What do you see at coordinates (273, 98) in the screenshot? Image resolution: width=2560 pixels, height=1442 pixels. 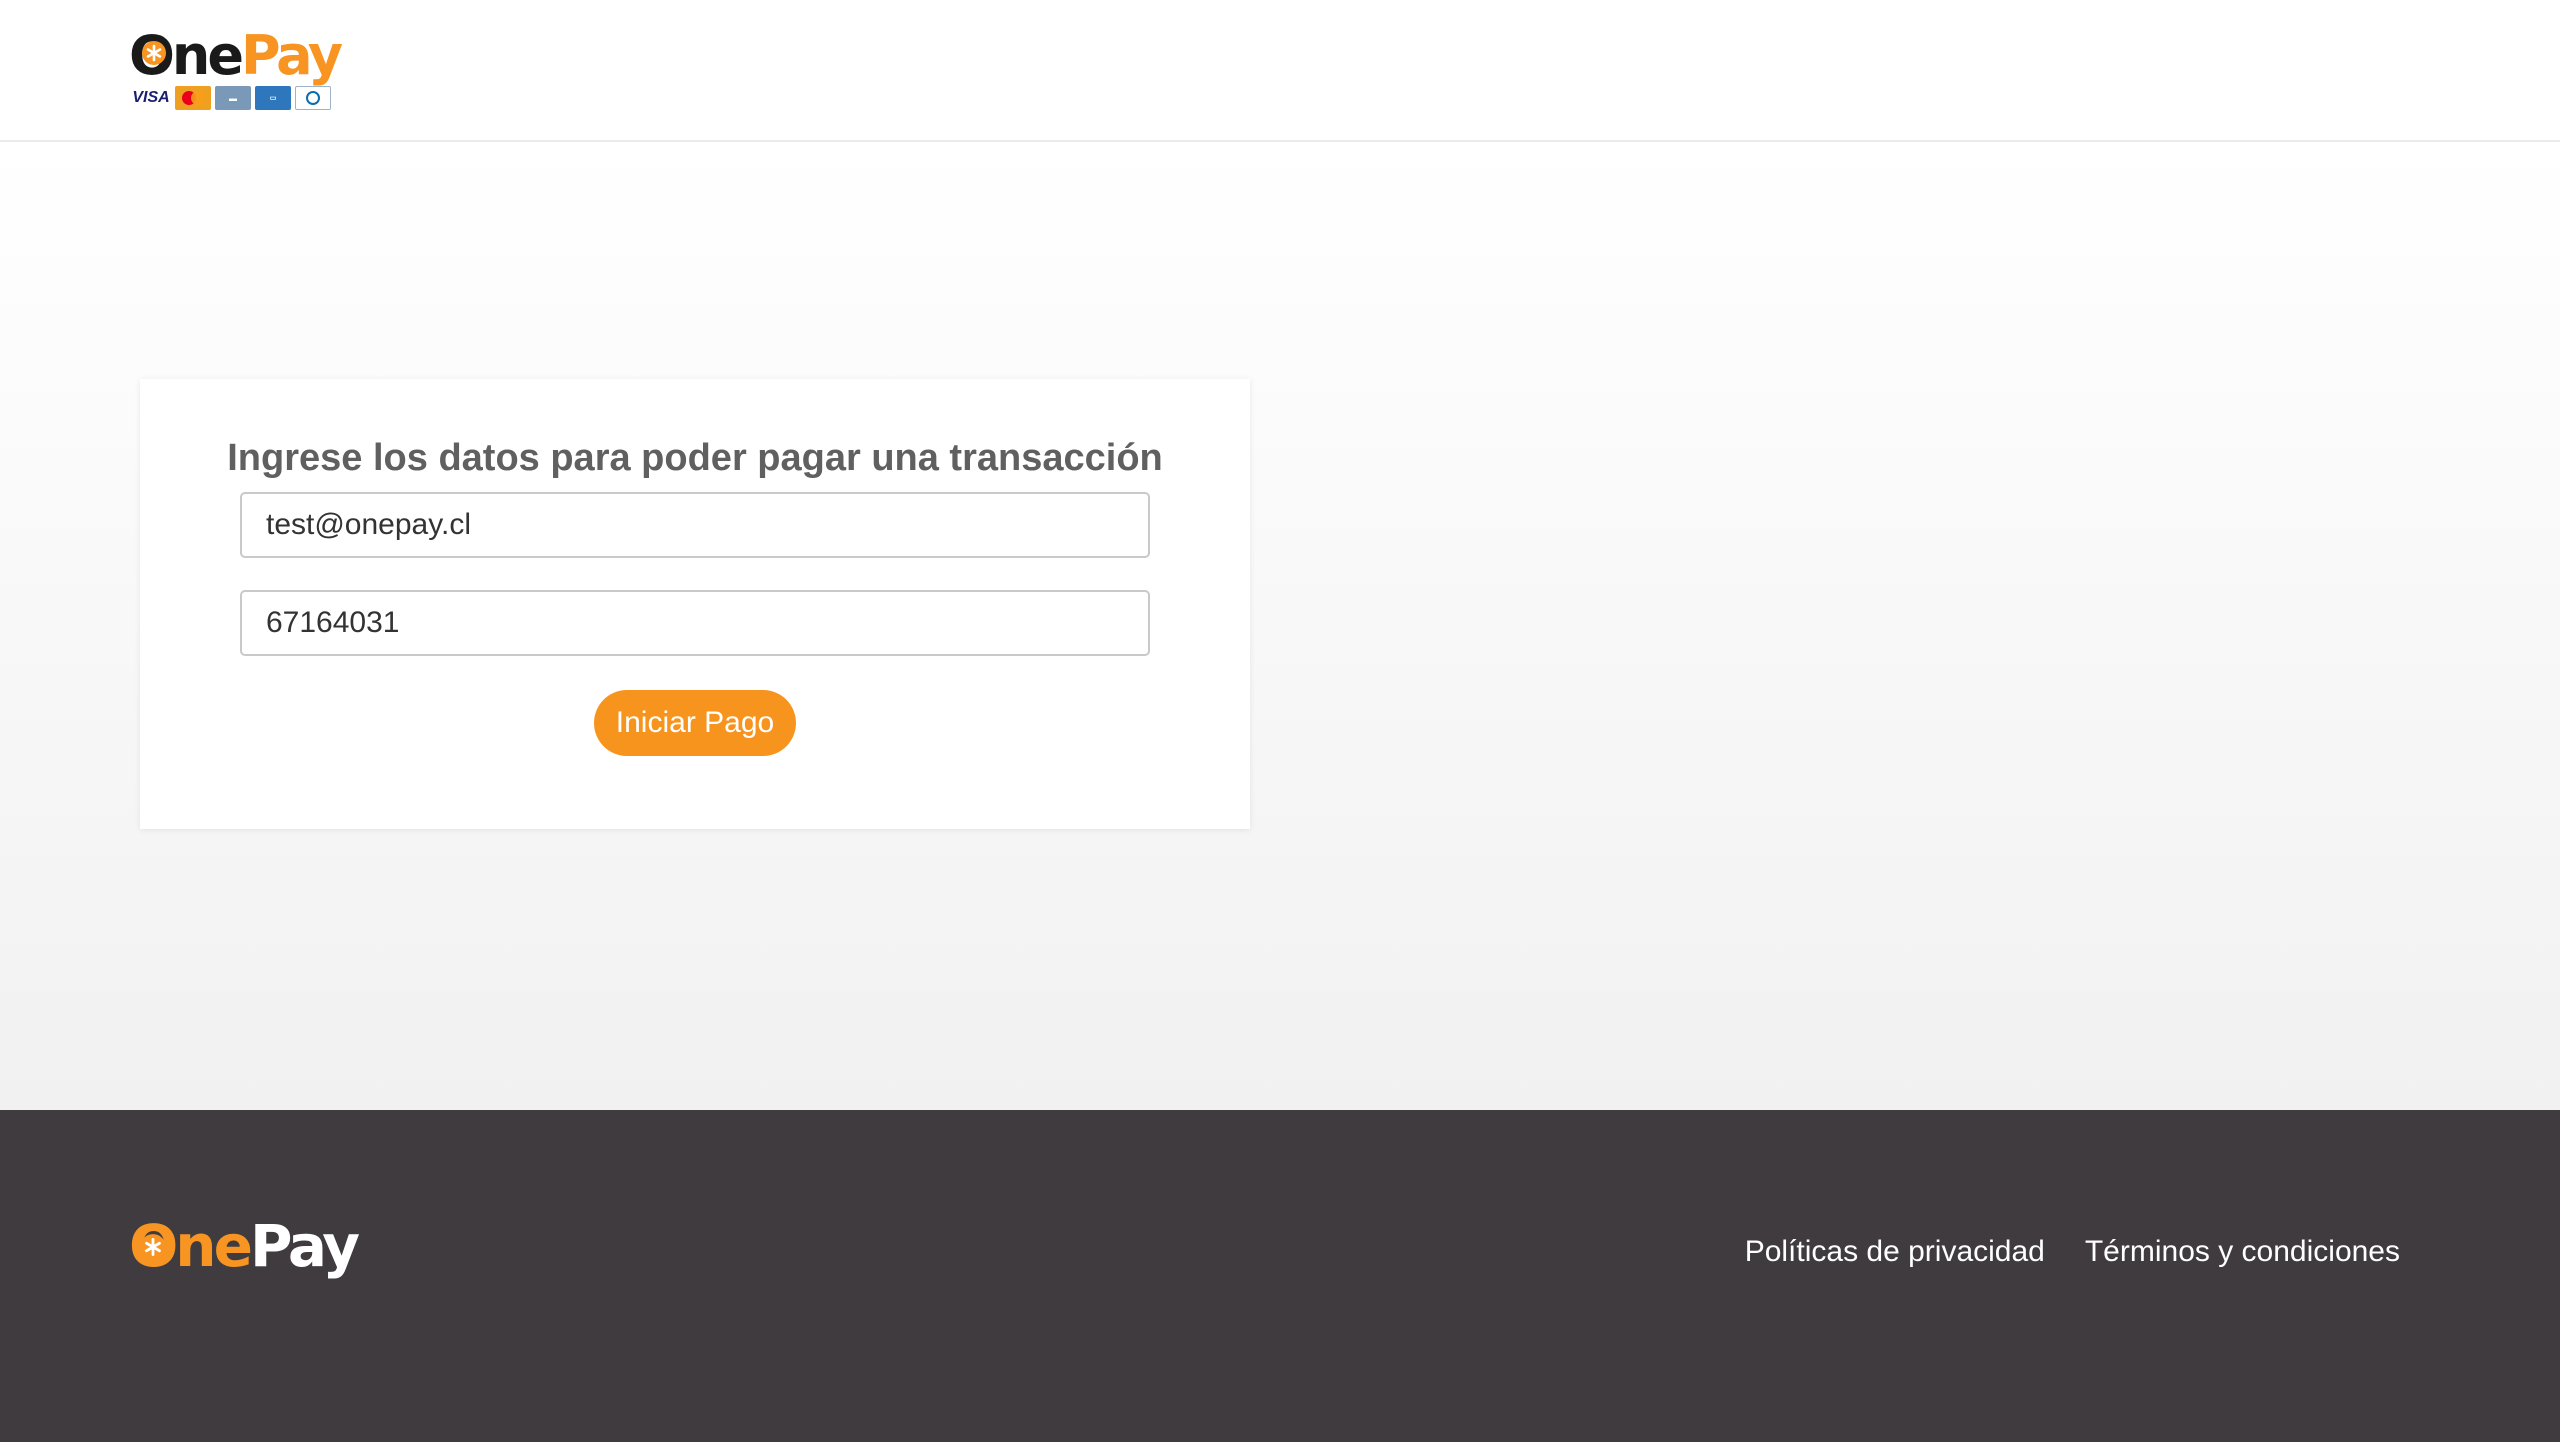 I see `american-express-card-icon: ▭` at bounding box center [273, 98].